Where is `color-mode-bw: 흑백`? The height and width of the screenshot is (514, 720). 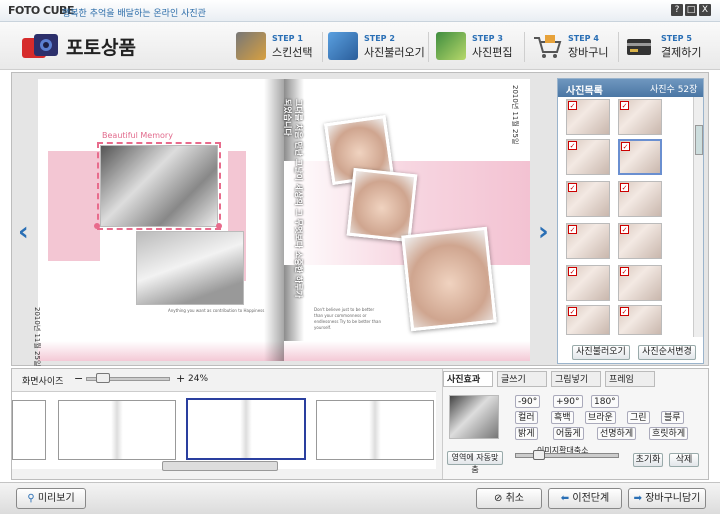
color-mode-bw: 흑백 is located at coordinates (562, 417).